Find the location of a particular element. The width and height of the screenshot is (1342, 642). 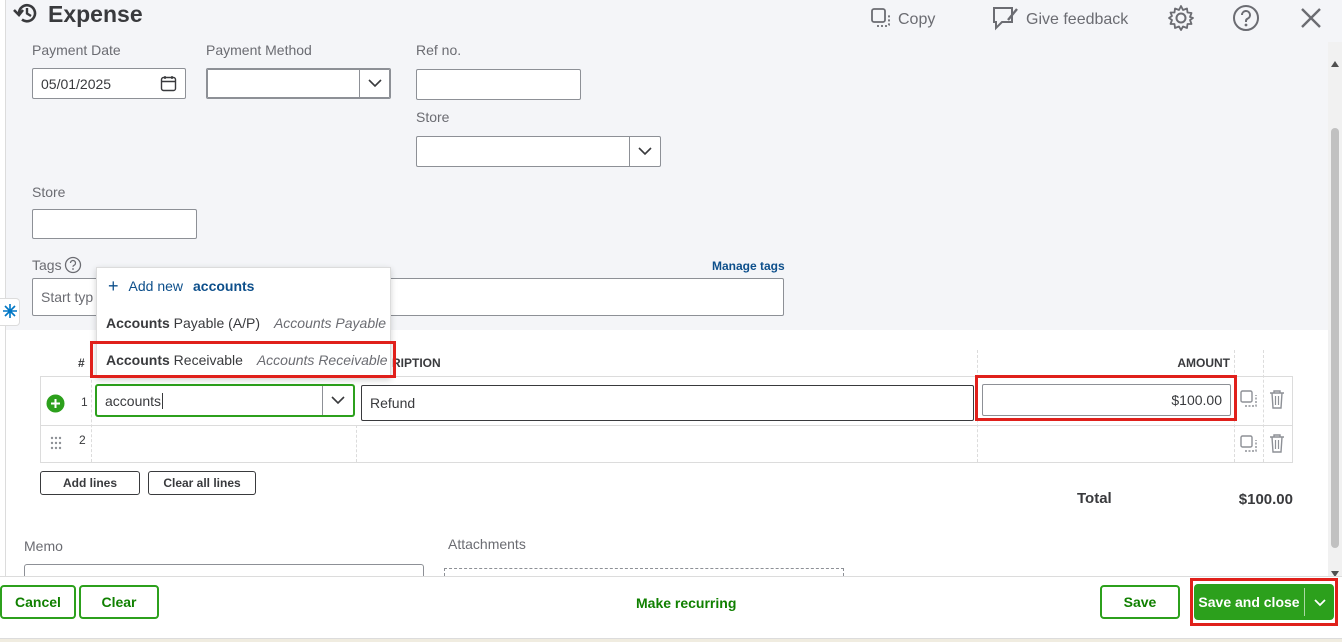

col-header-description: RIPTION is located at coordinates (442, 363).